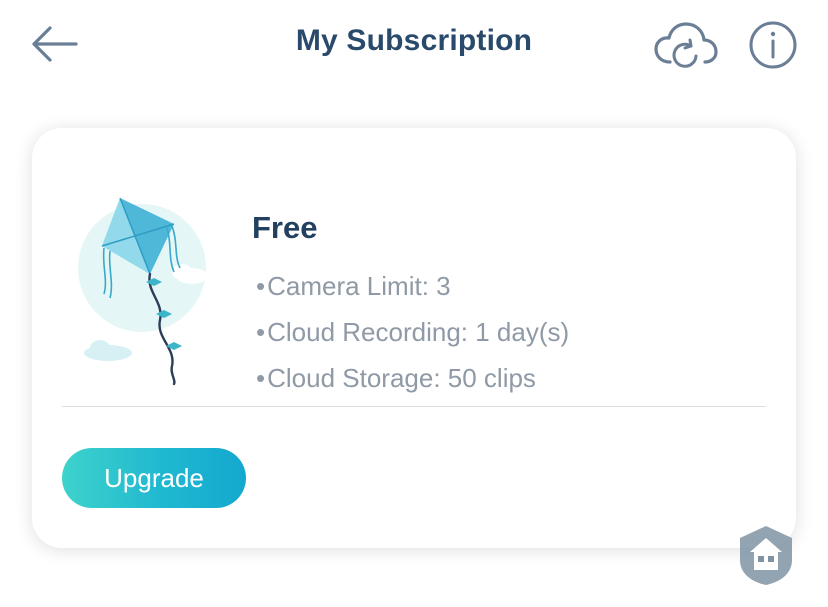 Image resolution: width=828 pixels, height=607 pixels. Describe the element at coordinates (359, 286) in the screenshot. I see `feature-text: Camera Limit: 3` at that location.